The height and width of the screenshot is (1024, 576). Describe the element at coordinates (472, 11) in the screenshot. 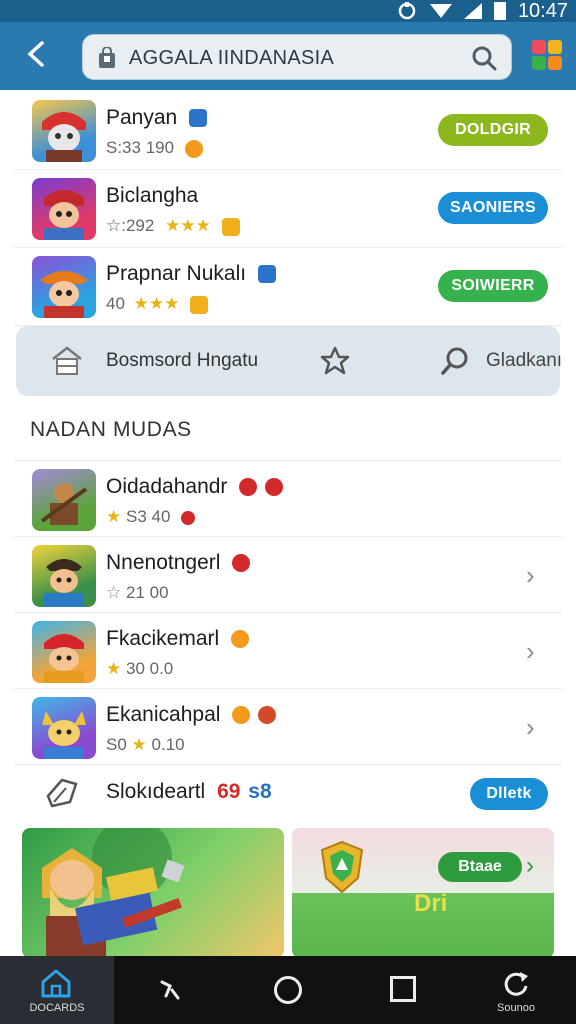

I see `signal-icon` at that location.